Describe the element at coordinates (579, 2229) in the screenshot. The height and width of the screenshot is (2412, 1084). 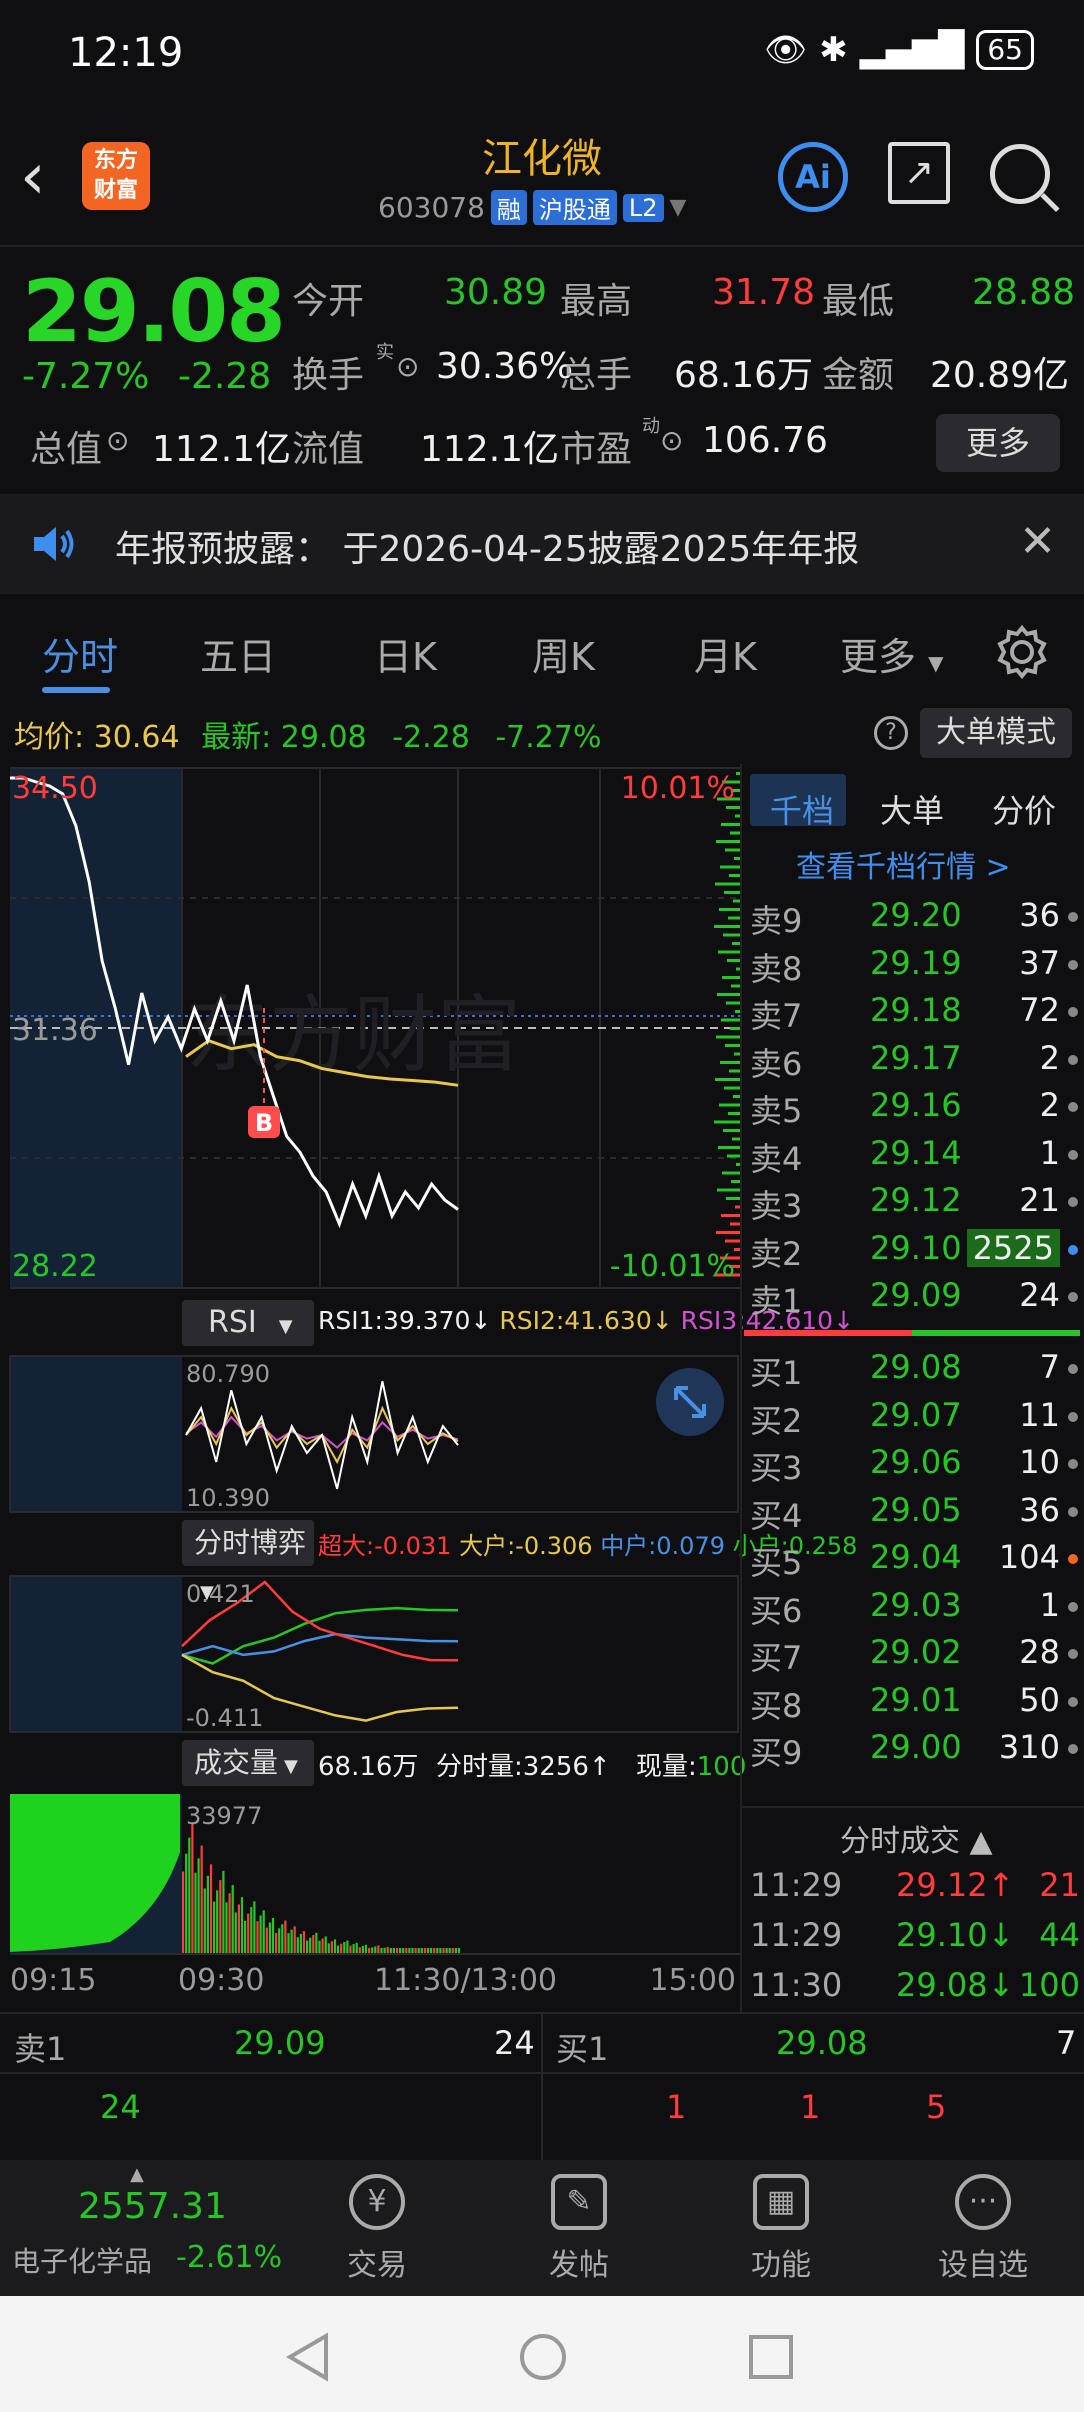
I see `nav-post: ✎ 发帖` at that location.